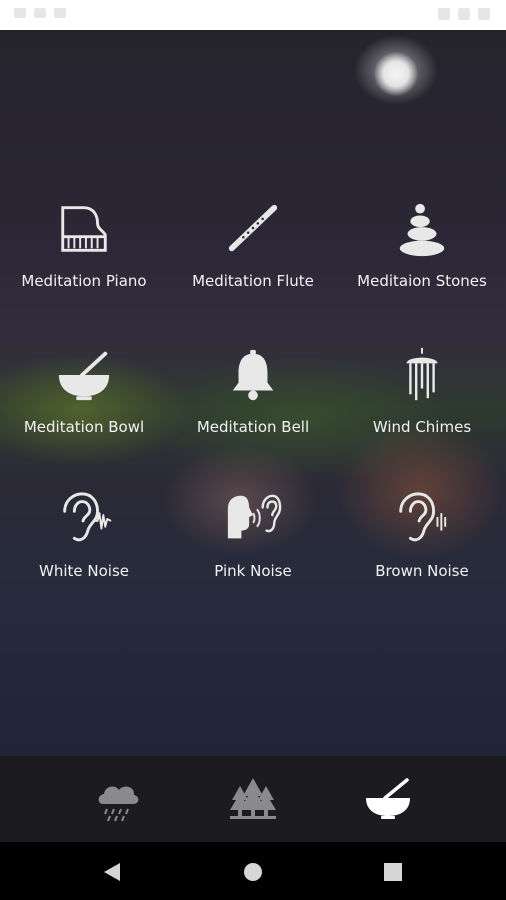  I want to click on sound-label: White Noise, so click(84, 571).